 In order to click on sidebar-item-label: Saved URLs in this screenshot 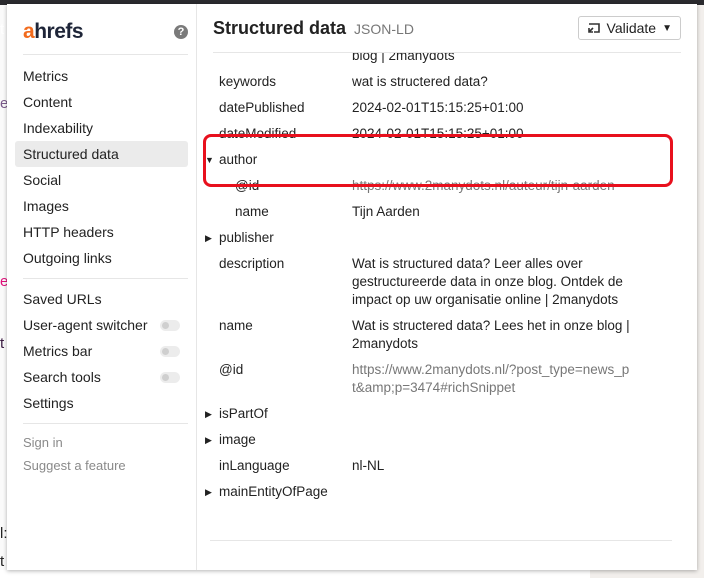, I will do `click(62, 299)`.